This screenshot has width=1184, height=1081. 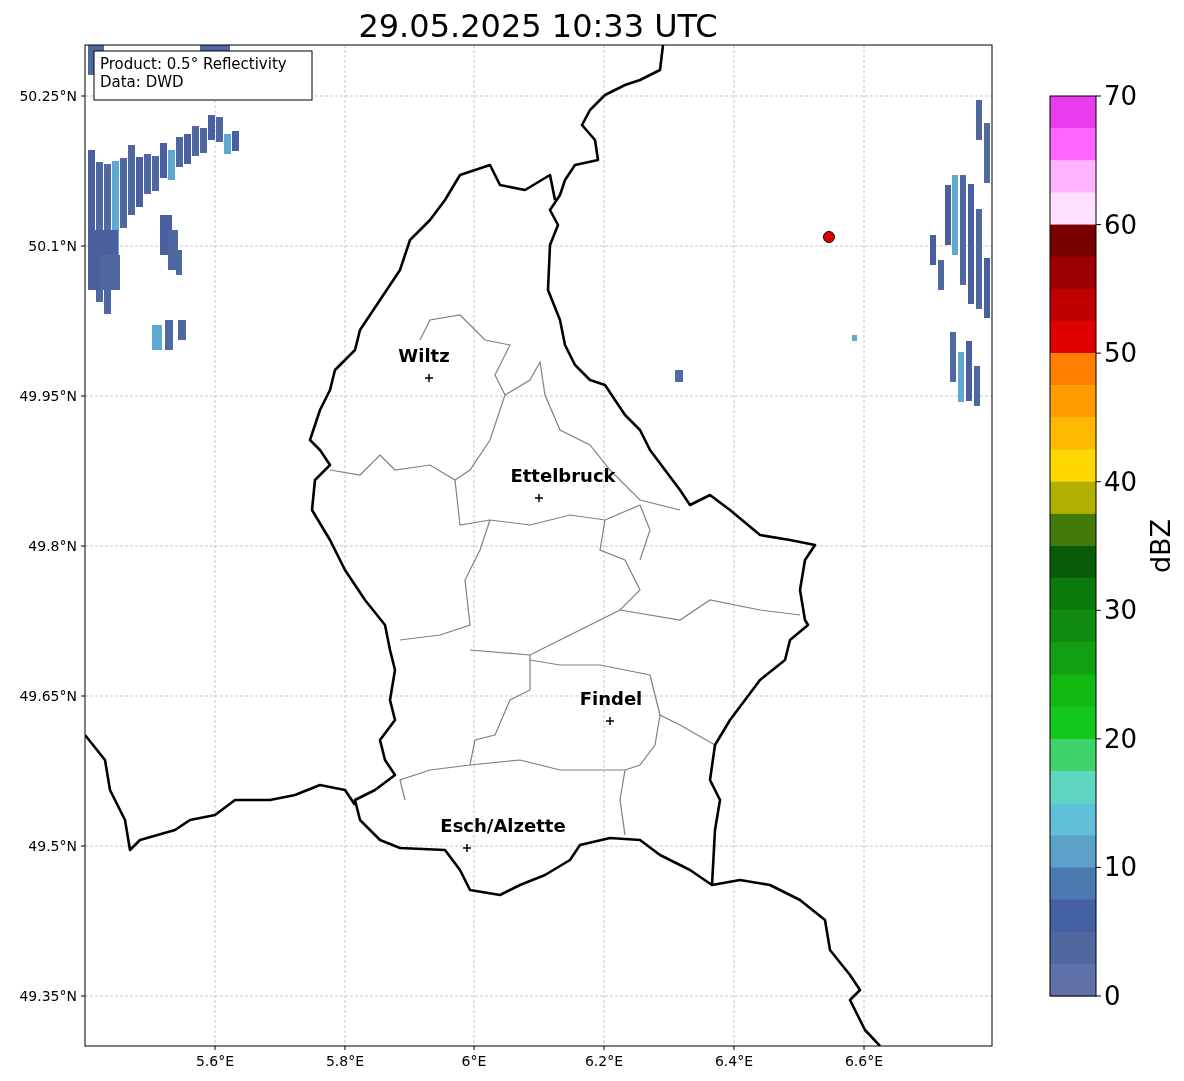 What do you see at coordinates (215, 1061) in the screenshot?
I see `longitude-label: 5.6°E` at bounding box center [215, 1061].